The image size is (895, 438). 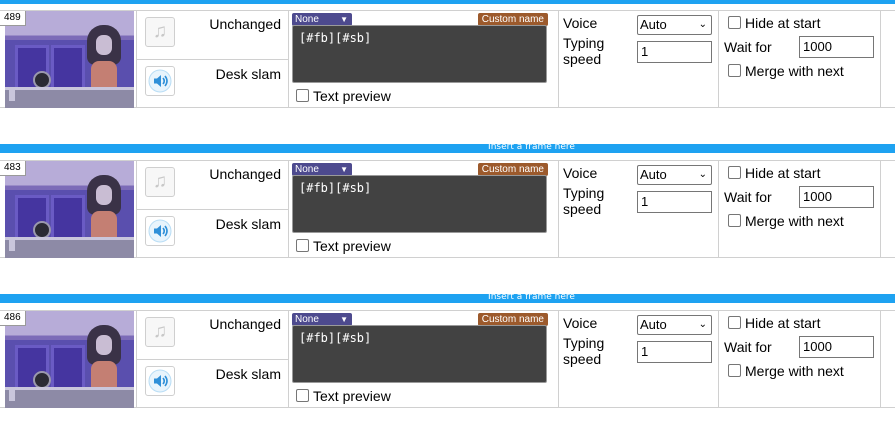 What do you see at coordinates (68, 209) in the screenshot?
I see `frame-preview-cell: 483` at bounding box center [68, 209].